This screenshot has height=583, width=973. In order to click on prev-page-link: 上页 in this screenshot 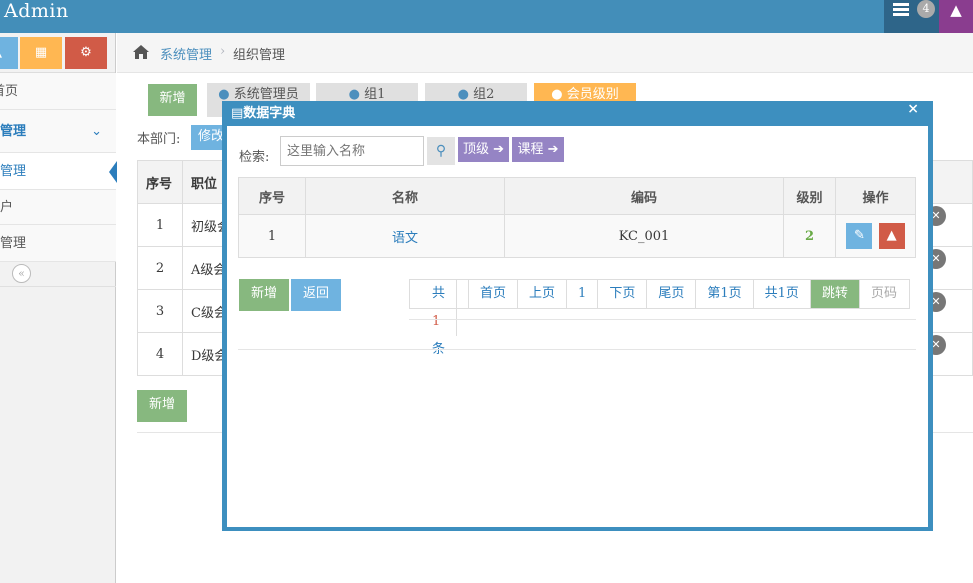, I will do `click(543, 294)`.